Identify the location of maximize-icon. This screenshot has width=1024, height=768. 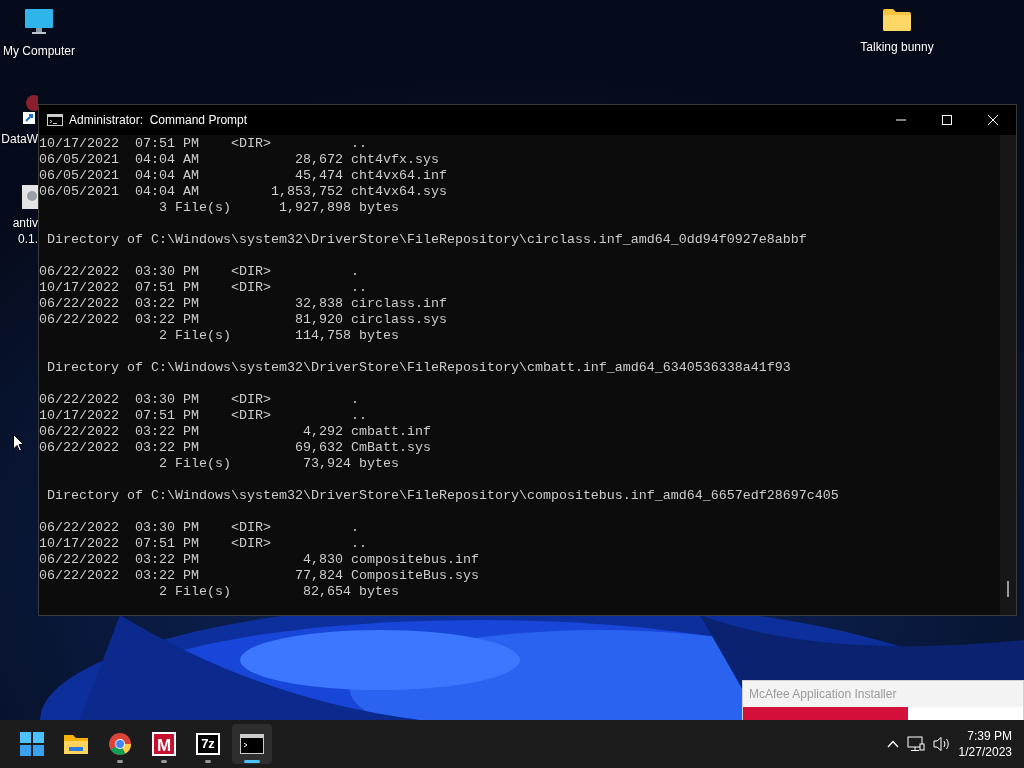
(947, 120).